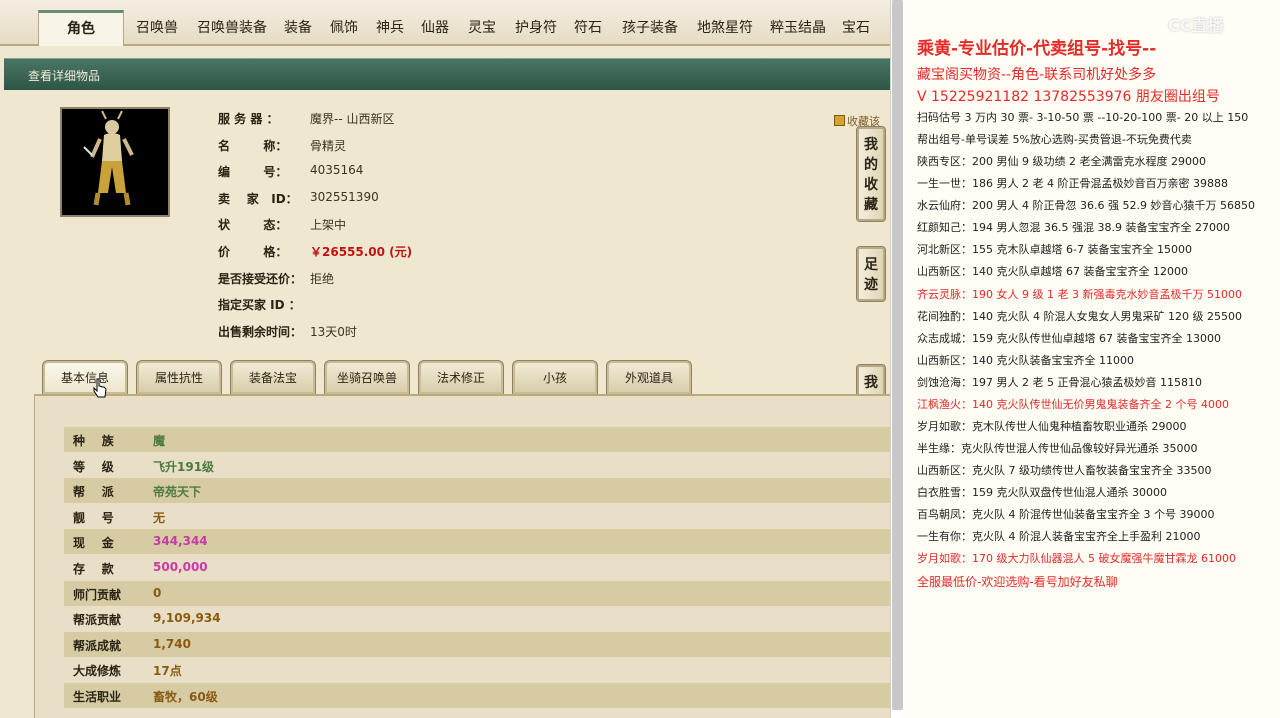  Describe the element at coordinates (180, 567) in the screenshot. I see `attribute-value: 500,000` at that location.